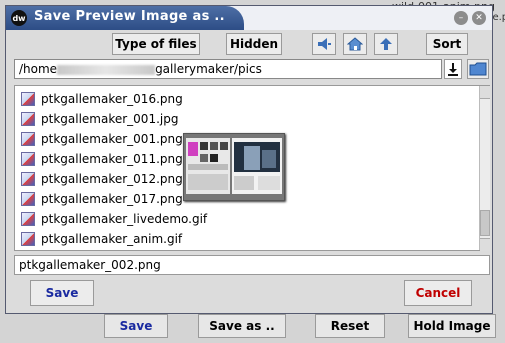 The width and height of the screenshot is (505, 343). I want to click on minimize-icon: –, so click(461, 18).